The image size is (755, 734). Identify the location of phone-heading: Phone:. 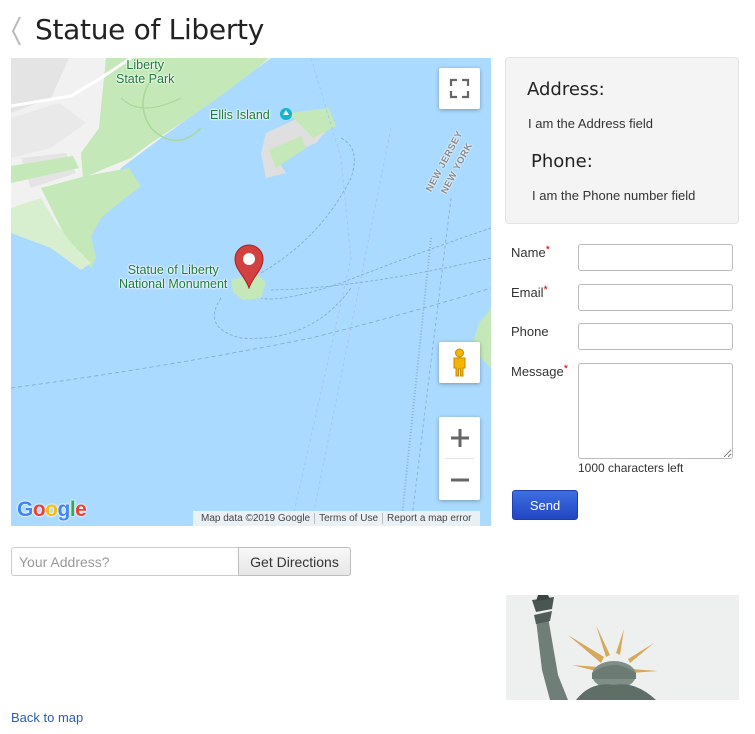
(562, 161).